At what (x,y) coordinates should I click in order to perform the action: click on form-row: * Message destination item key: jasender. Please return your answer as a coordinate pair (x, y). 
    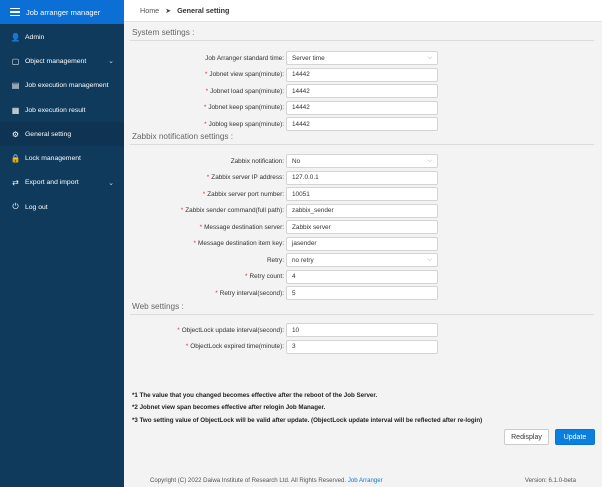
    Looking at the image, I should click on (363, 243).